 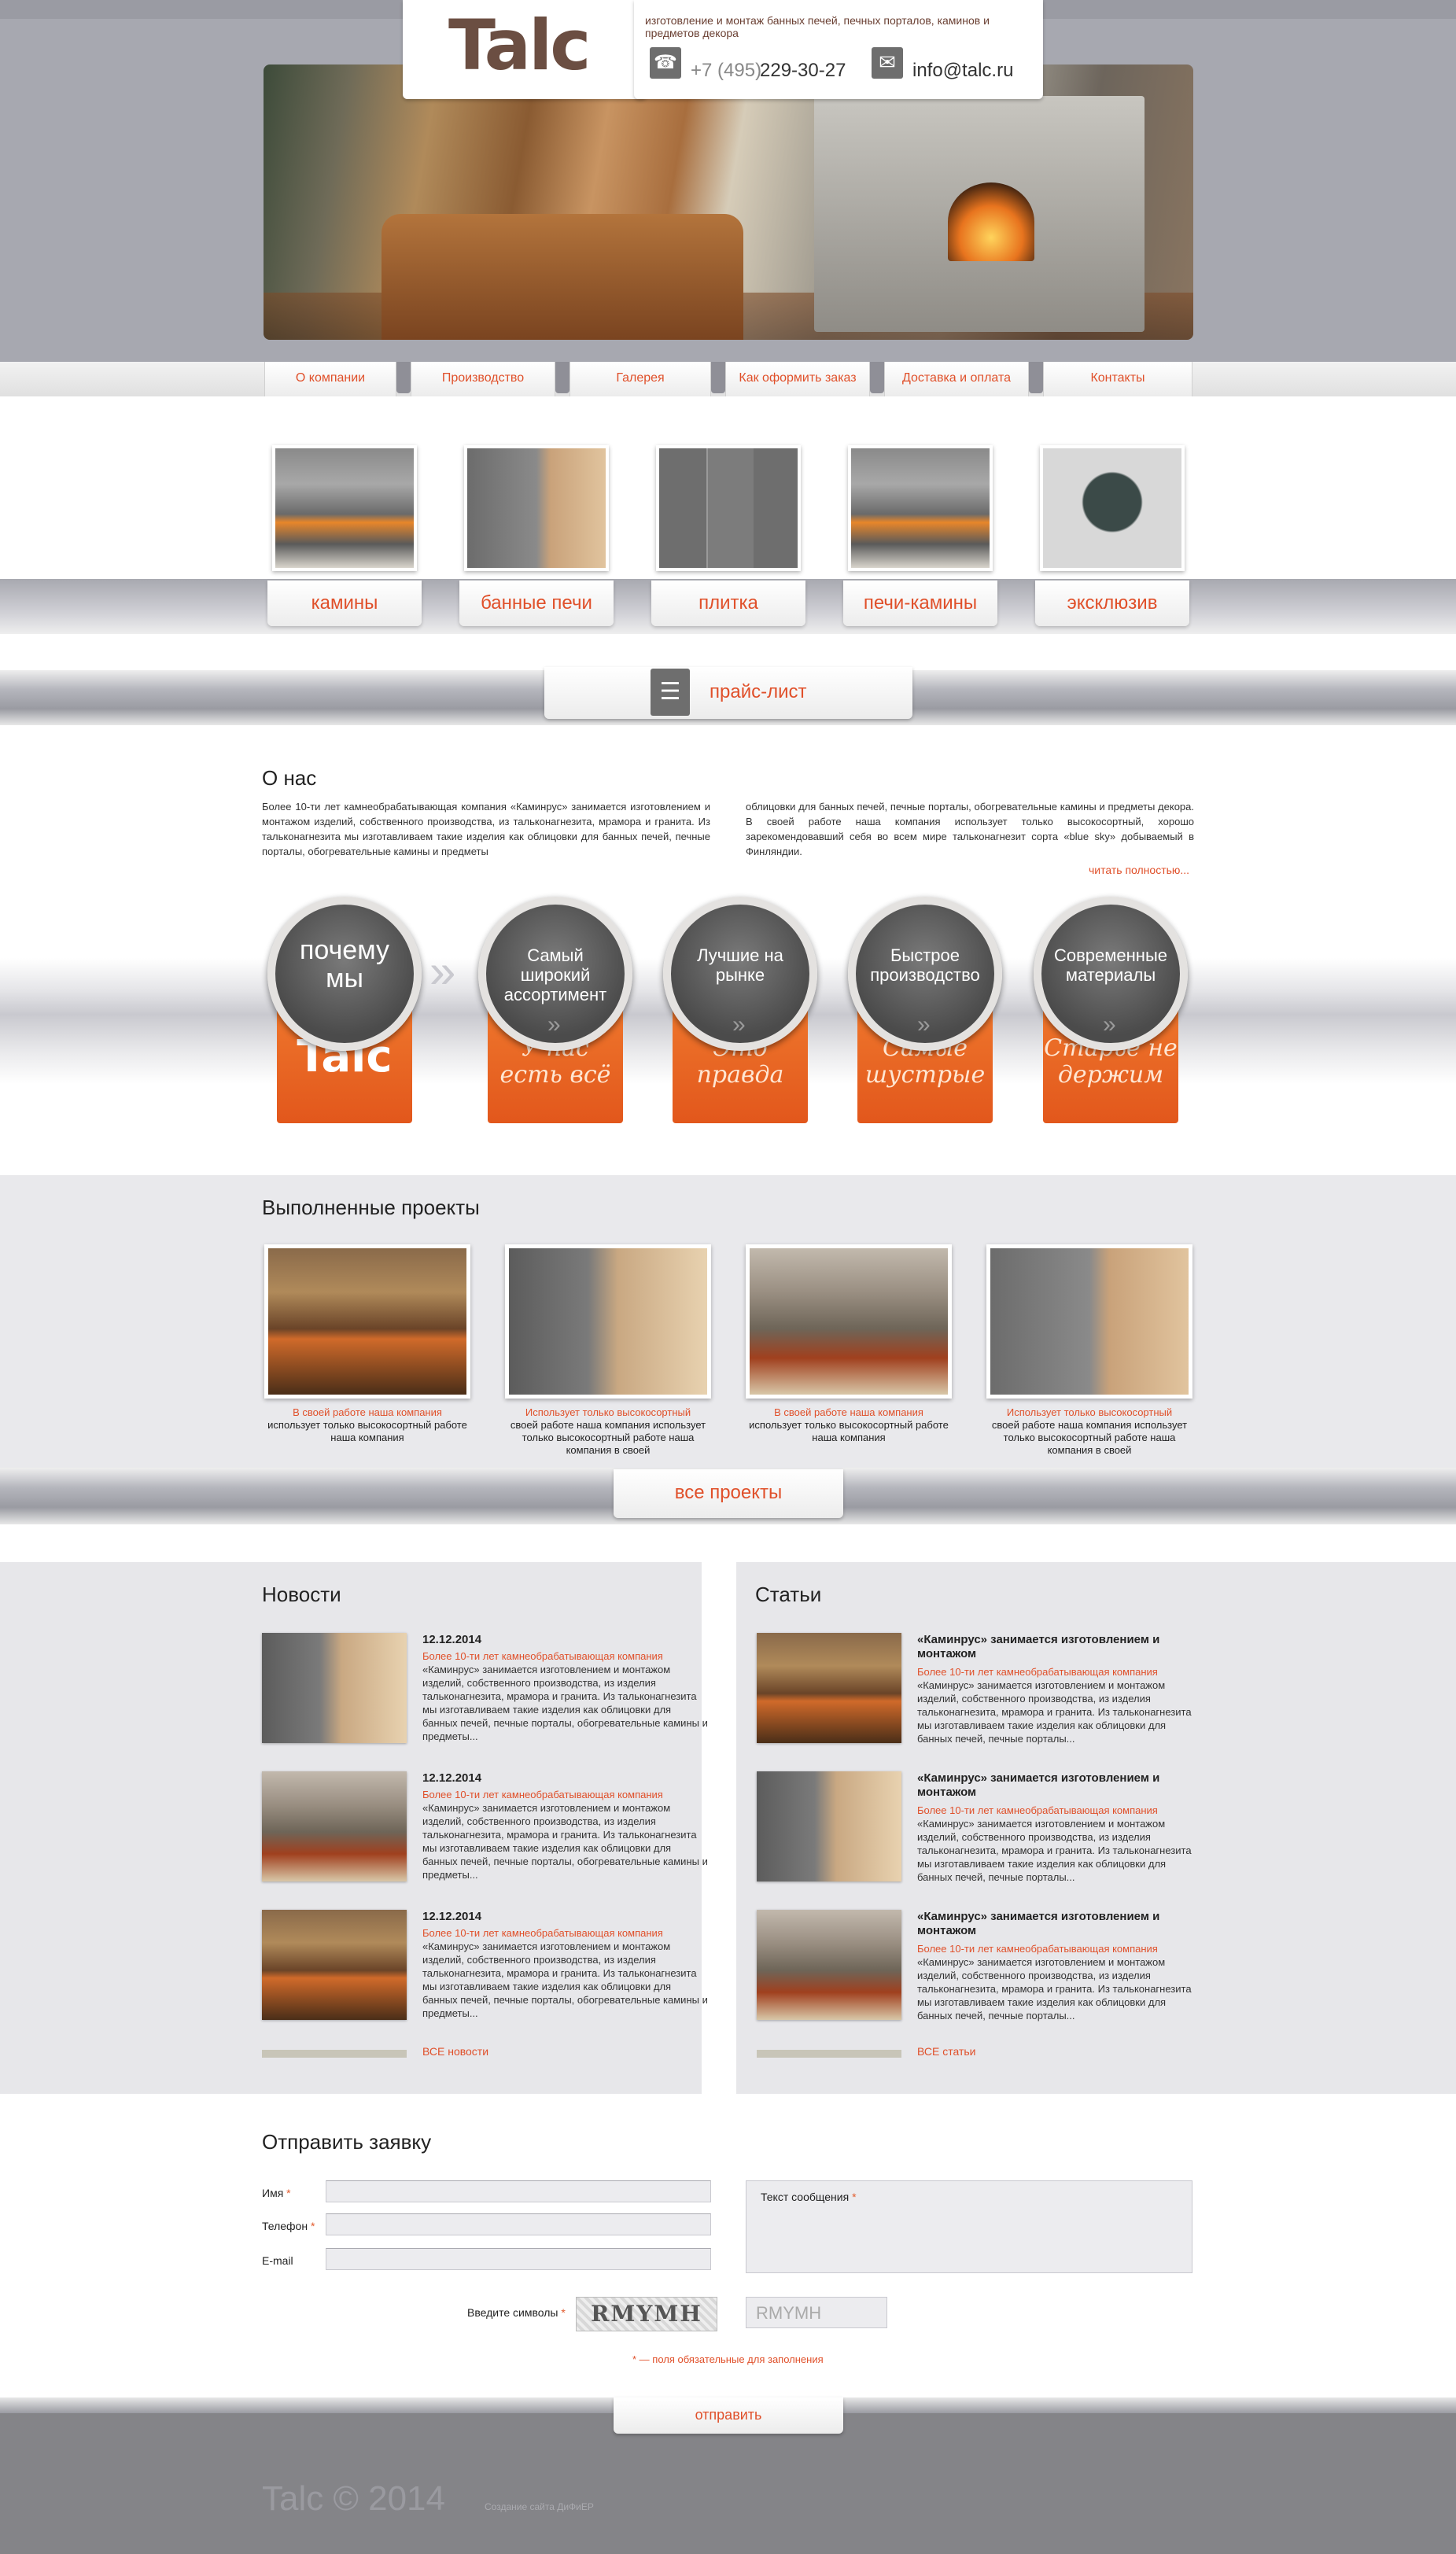 What do you see at coordinates (519, 45) in the screenshot?
I see `logo: Talc` at bounding box center [519, 45].